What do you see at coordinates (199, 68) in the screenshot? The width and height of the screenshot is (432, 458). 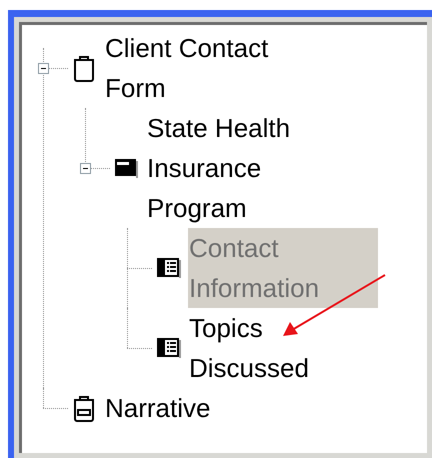 I see `tree-item: Client Contact Form` at bounding box center [199, 68].